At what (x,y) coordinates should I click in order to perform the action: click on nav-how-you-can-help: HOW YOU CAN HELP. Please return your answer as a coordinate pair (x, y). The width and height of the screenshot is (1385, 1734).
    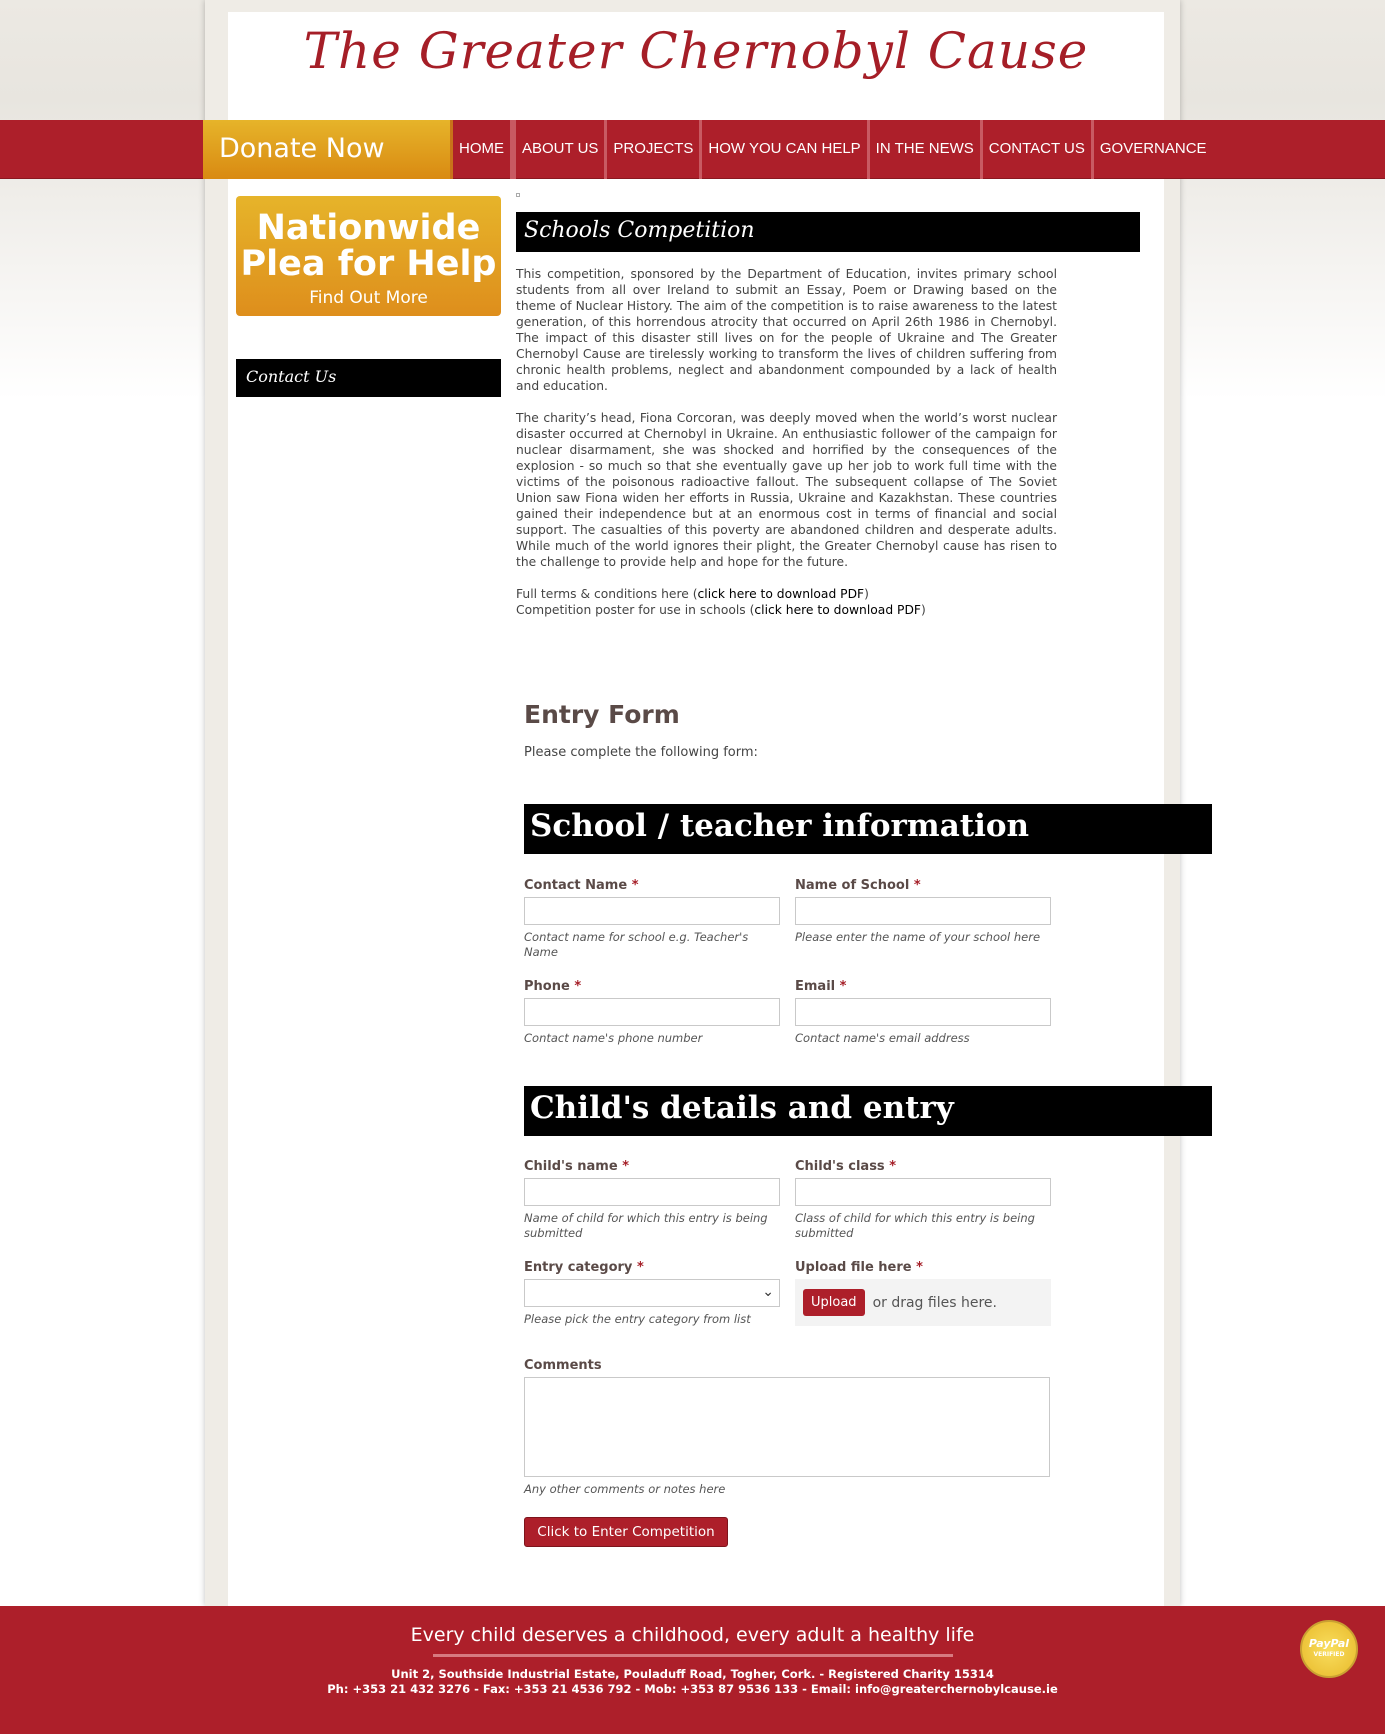
    Looking at the image, I should click on (782, 149).